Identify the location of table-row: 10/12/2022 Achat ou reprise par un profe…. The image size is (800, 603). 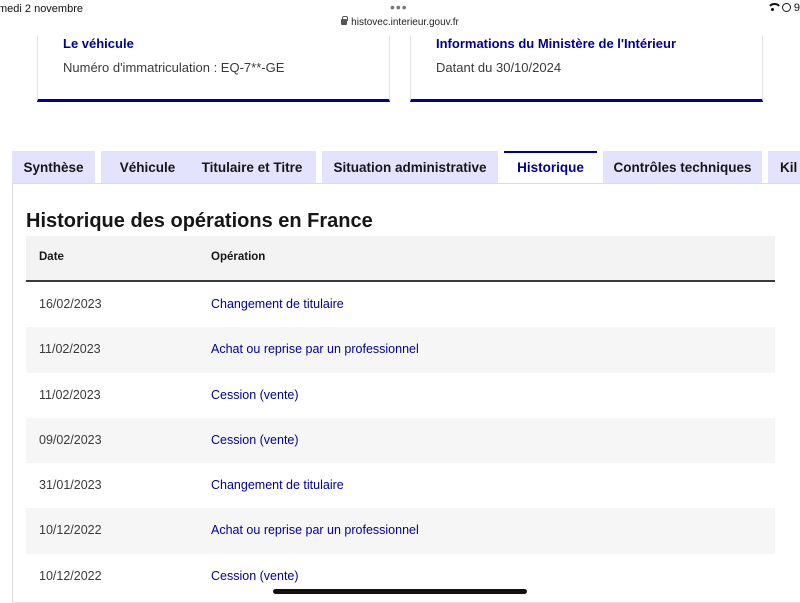
(400, 531).